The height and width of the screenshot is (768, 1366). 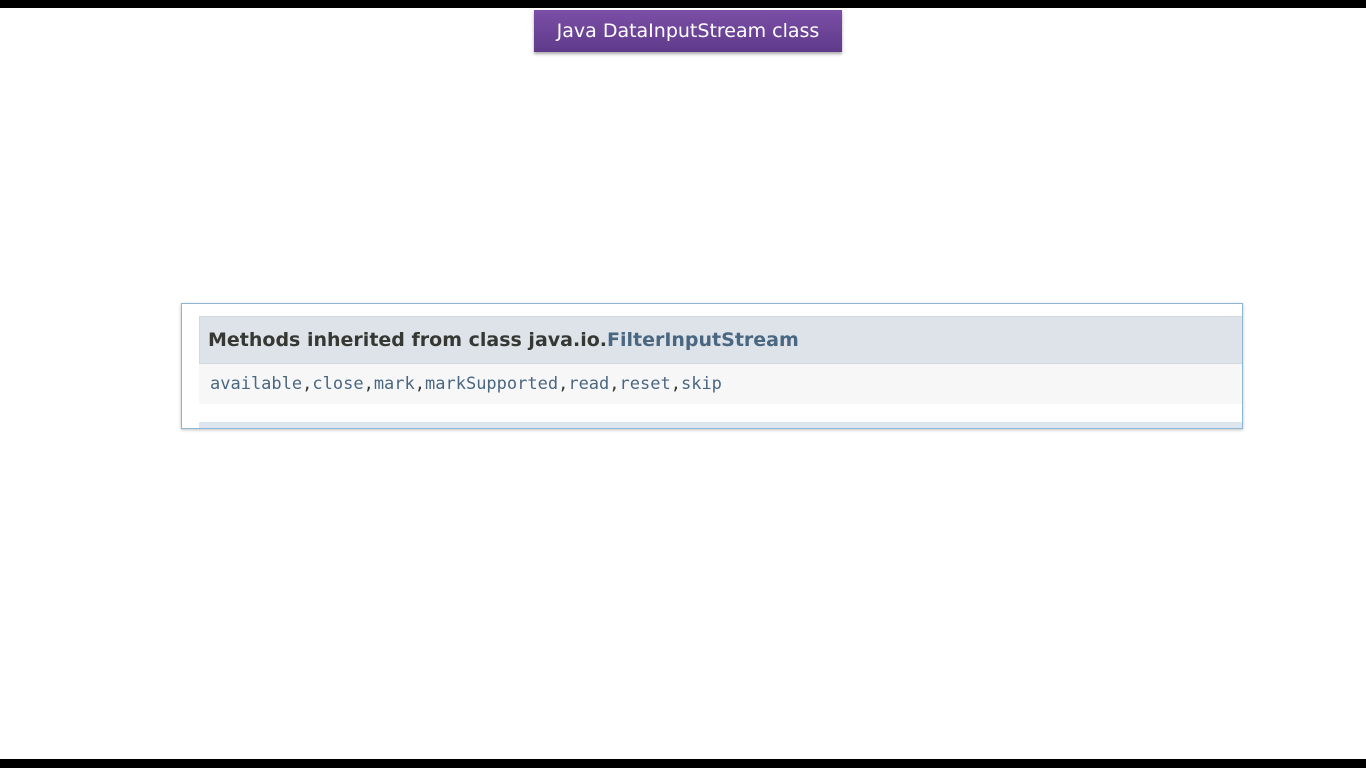 I want to click on slide-title-text: Java DataInputStream class, so click(x=688, y=31).